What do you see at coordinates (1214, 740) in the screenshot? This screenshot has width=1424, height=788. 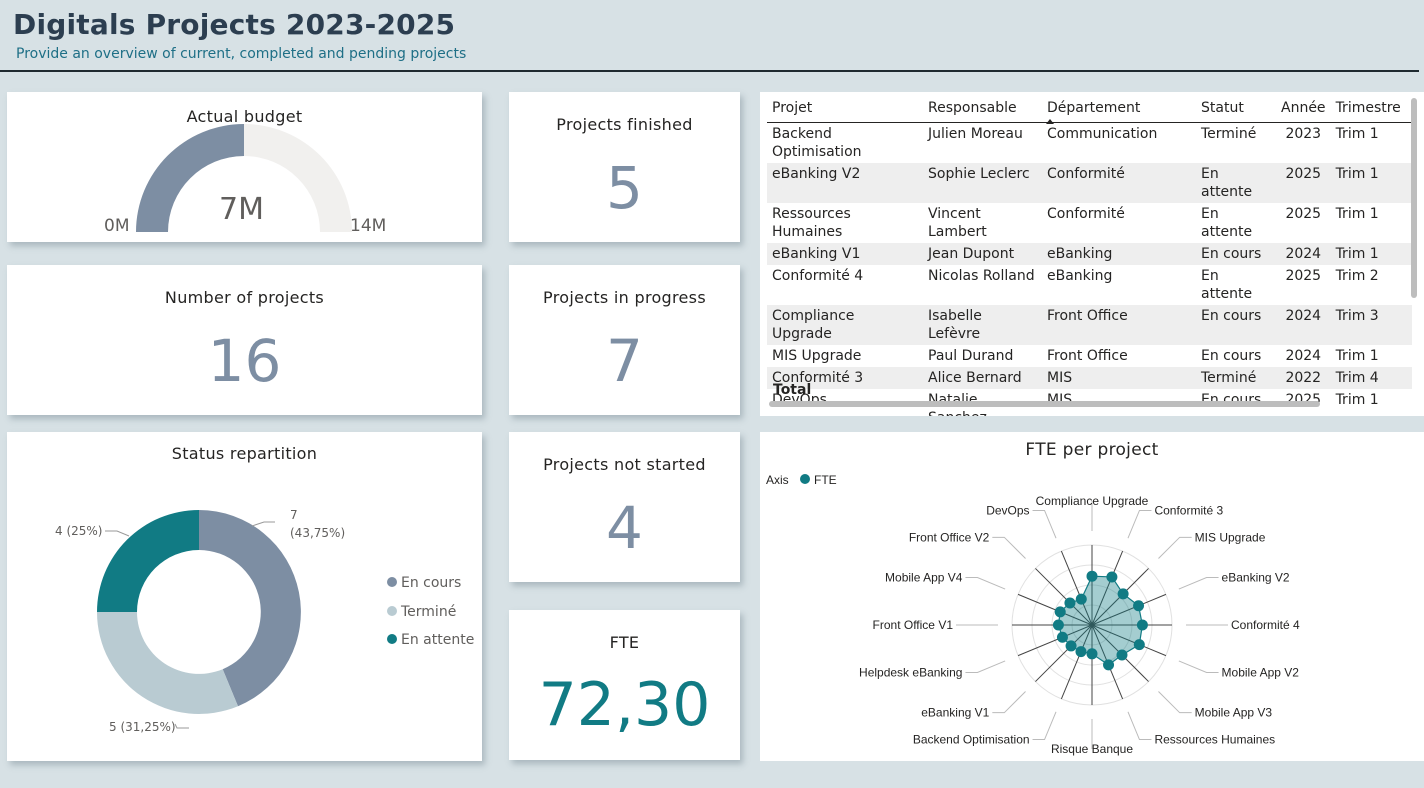 I see `radar-axis-label: Ressources Humaines` at bounding box center [1214, 740].